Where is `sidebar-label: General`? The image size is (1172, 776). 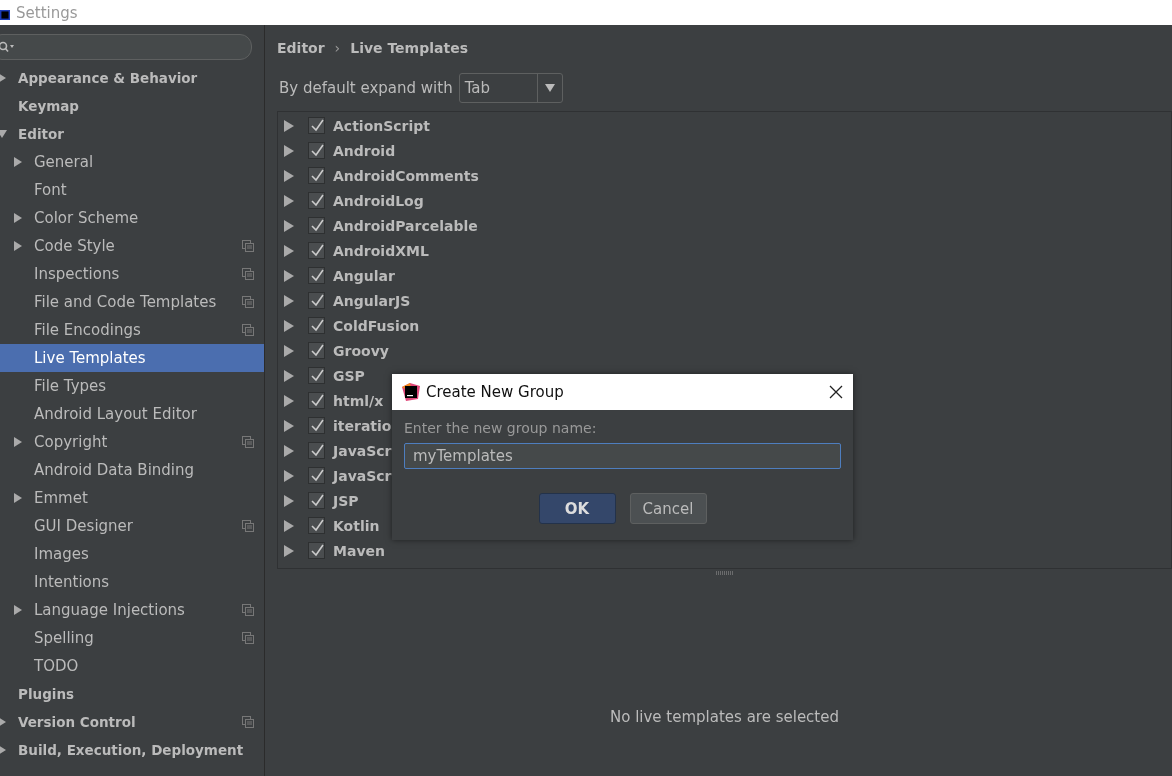
sidebar-label: General is located at coordinates (64, 162).